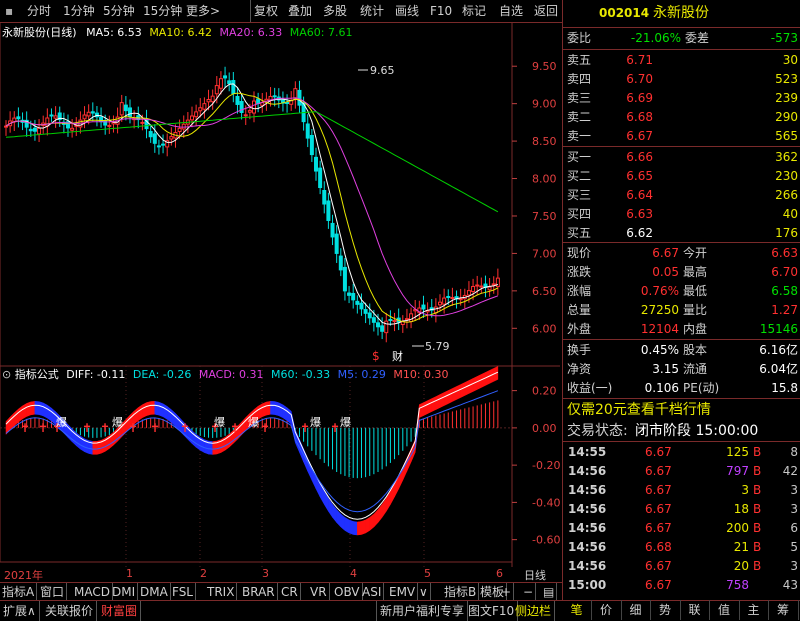 The height and width of the screenshot is (621, 800). I want to click on toolbar-11: 标记, so click(474, 11).